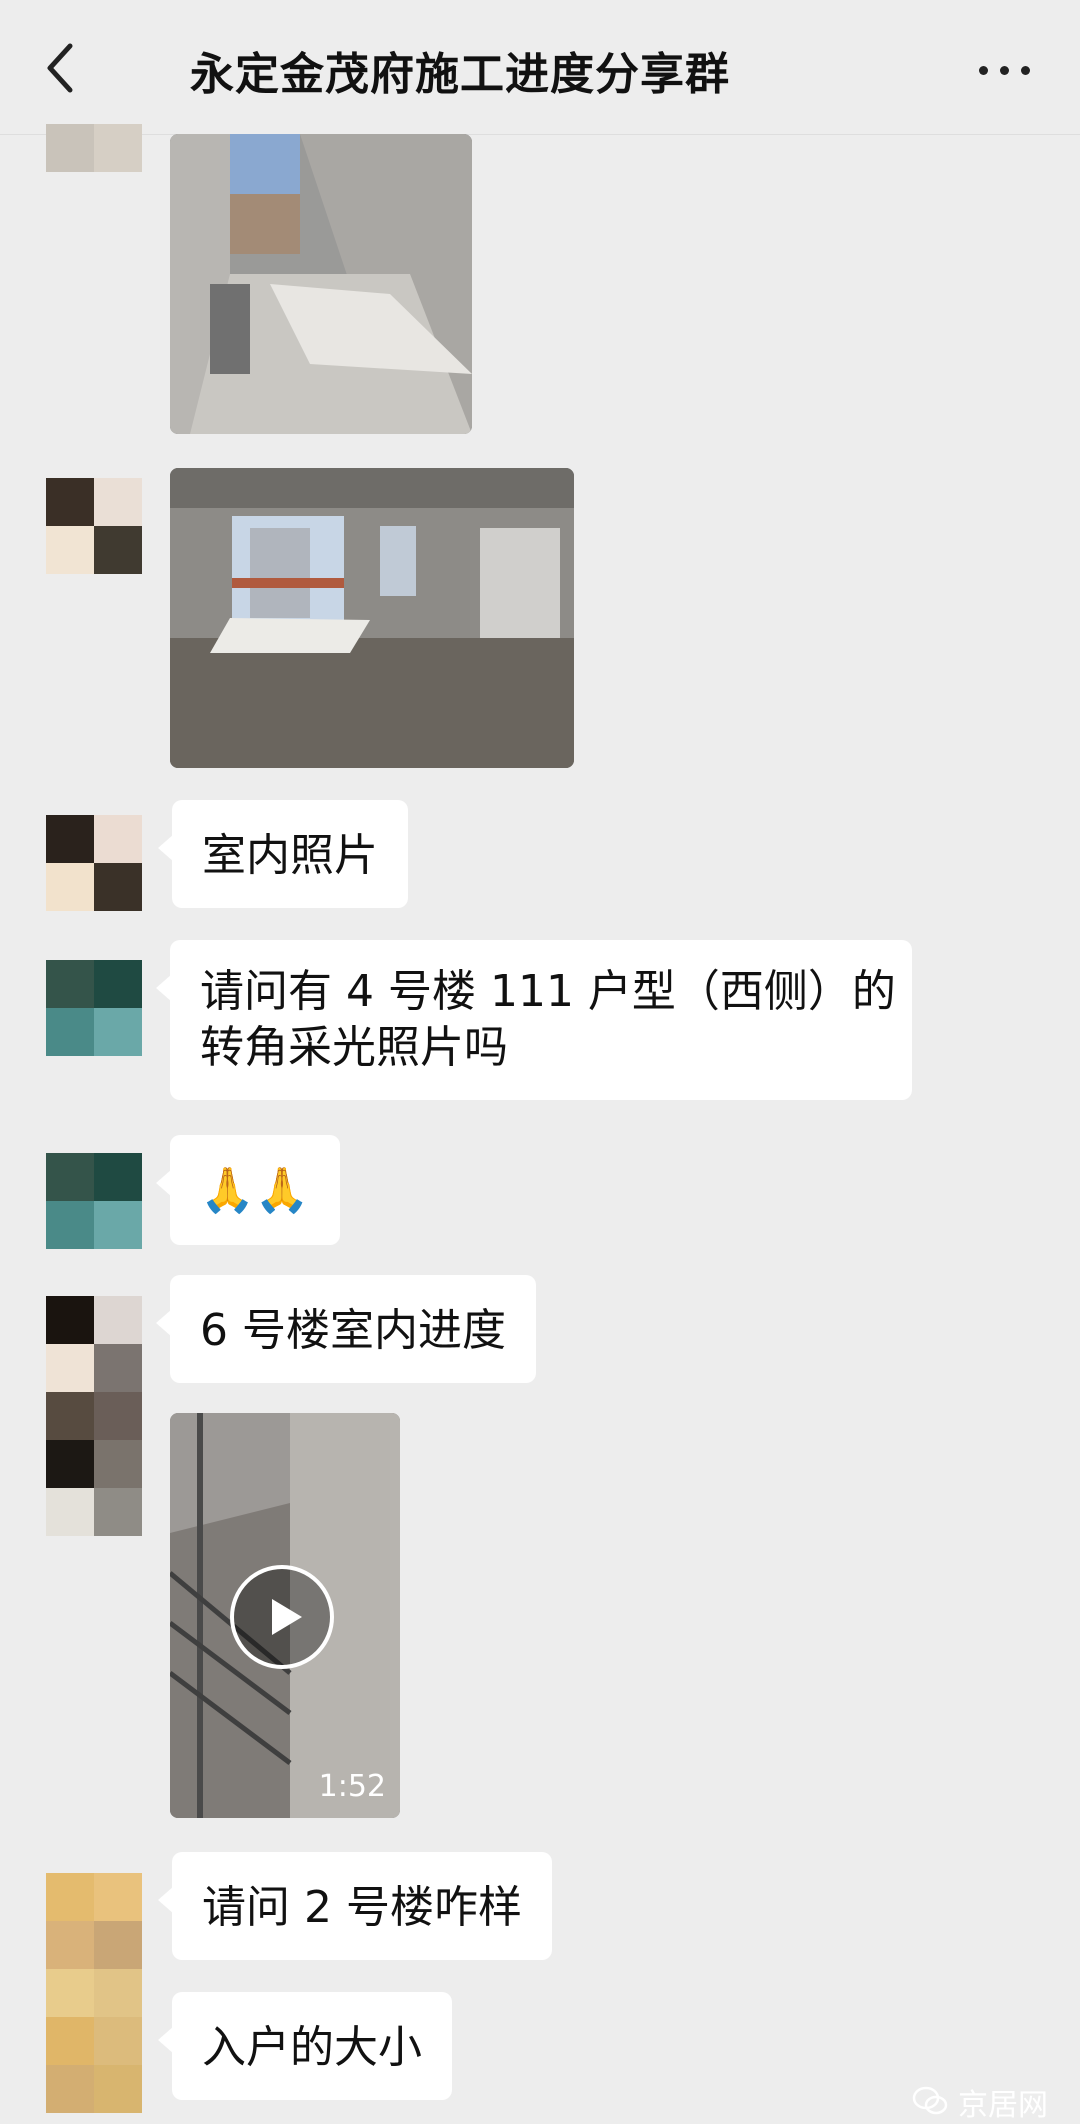 The height and width of the screenshot is (2124, 1080). Describe the element at coordinates (312, 2047) in the screenshot. I see `message-text: 入户的大小` at that location.